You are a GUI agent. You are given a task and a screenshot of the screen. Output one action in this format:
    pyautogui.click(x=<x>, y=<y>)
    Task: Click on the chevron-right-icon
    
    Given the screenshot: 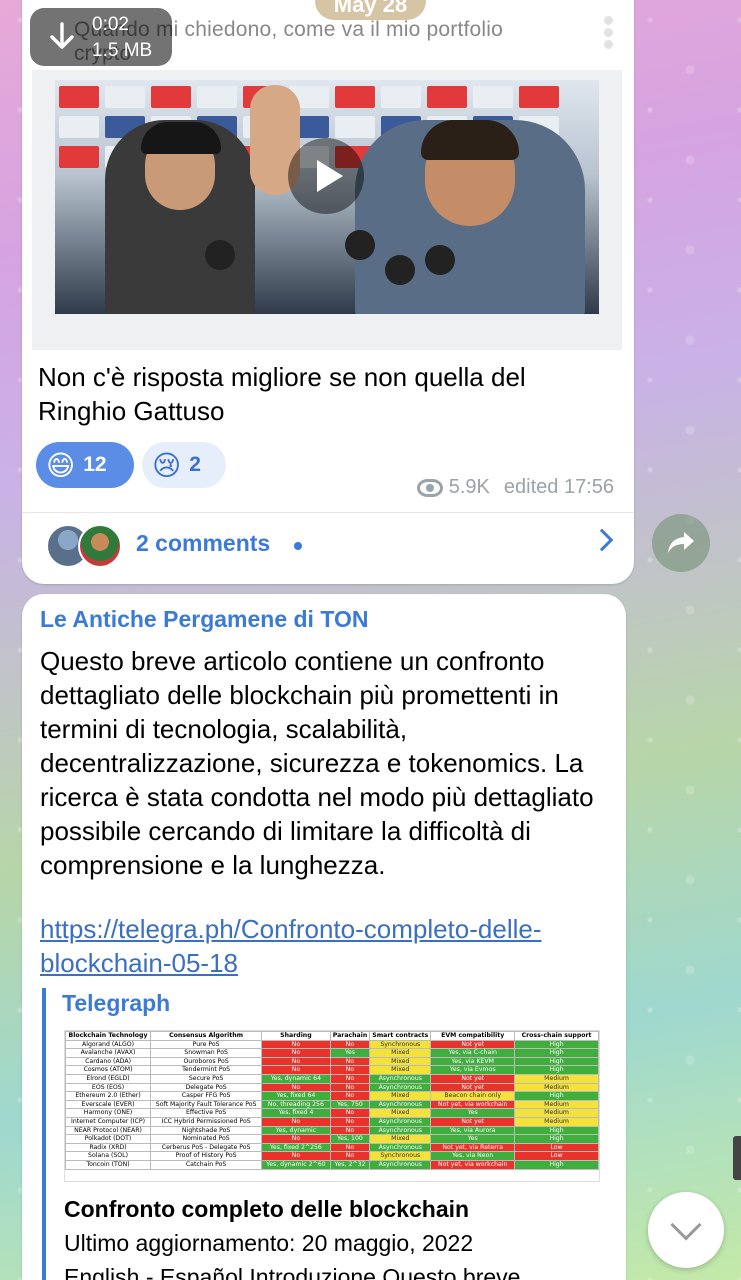 What is the action you would take?
    pyautogui.click(x=602, y=540)
    